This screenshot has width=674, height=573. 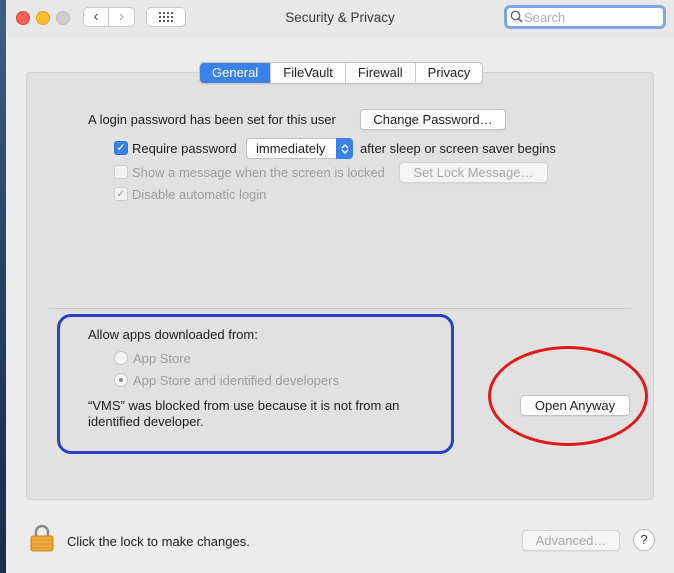 What do you see at coordinates (158, 541) in the screenshot?
I see `lock-hint-text: Click the lock to make changes.` at bounding box center [158, 541].